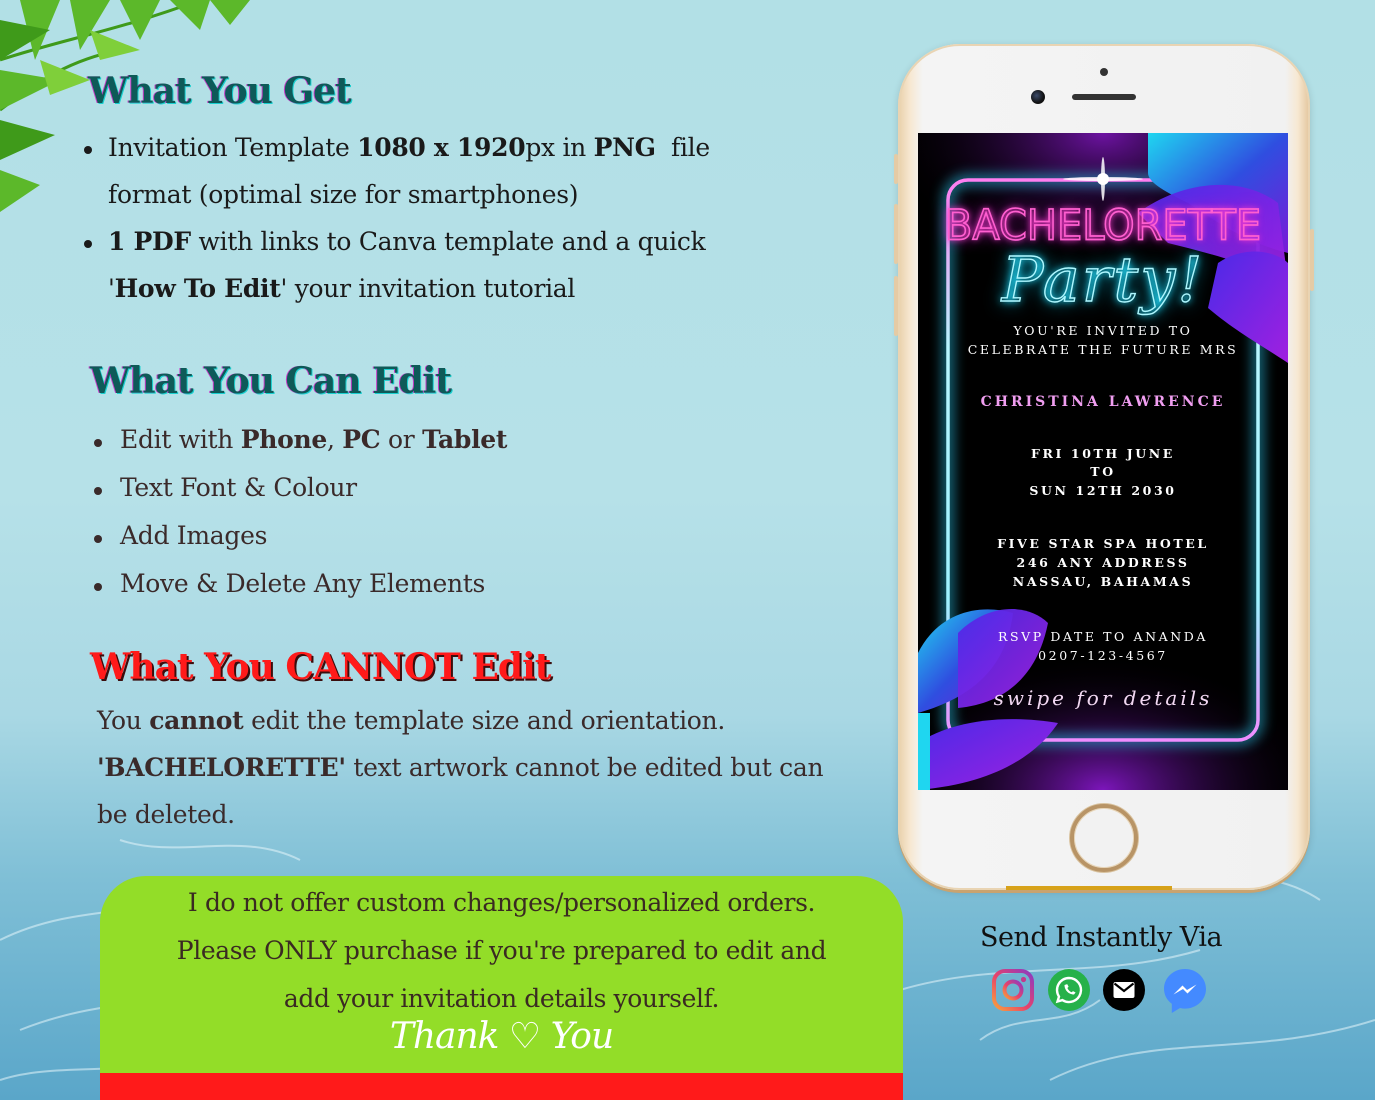 This screenshot has width=1375, height=1100. What do you see at coordinates (196, 720) in the screenshot?
I see `bold-text-segment: cannot` at bounding box center [196, 720].